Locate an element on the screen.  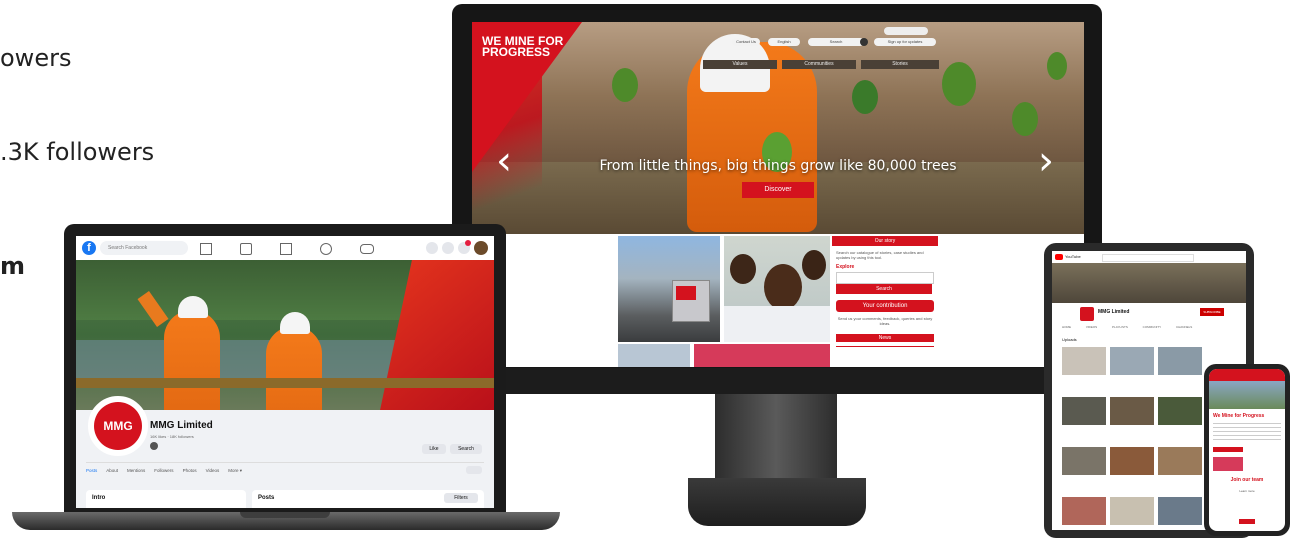
posts-title: Posts is located at coordinates (266, 498).